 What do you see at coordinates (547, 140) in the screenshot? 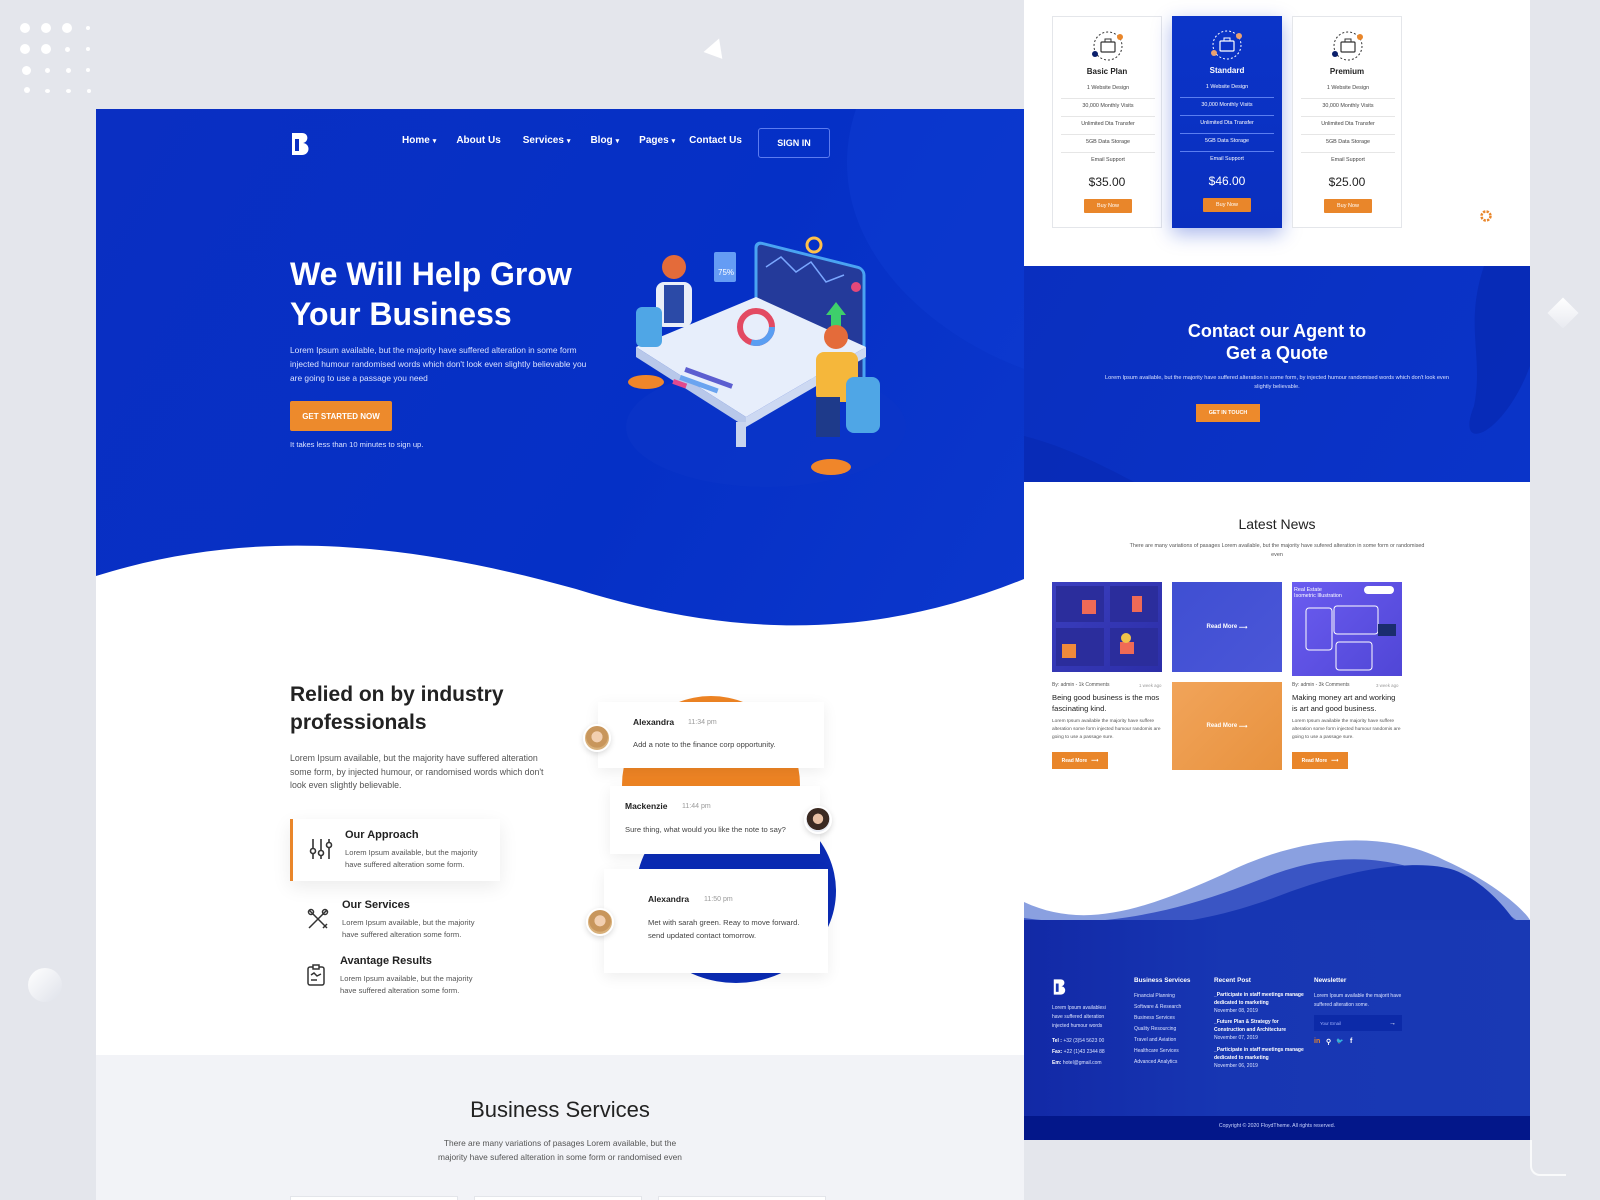
I see `nav-item-services: Services ▾` at bounding box center [547, 140].